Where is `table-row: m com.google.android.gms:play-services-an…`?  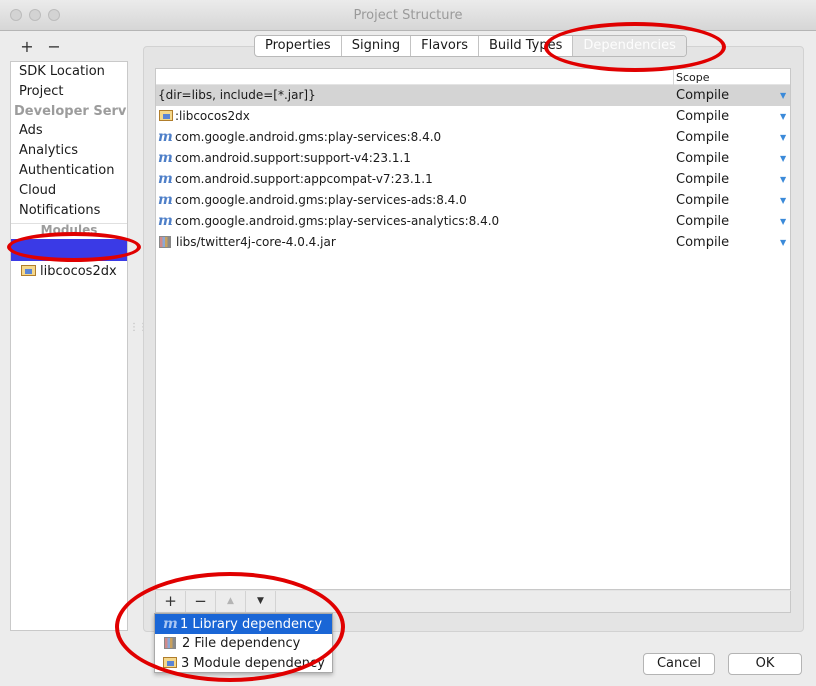 table-row: m com.google.android.gms:play-services-an… is located at coordinates (473, 221).